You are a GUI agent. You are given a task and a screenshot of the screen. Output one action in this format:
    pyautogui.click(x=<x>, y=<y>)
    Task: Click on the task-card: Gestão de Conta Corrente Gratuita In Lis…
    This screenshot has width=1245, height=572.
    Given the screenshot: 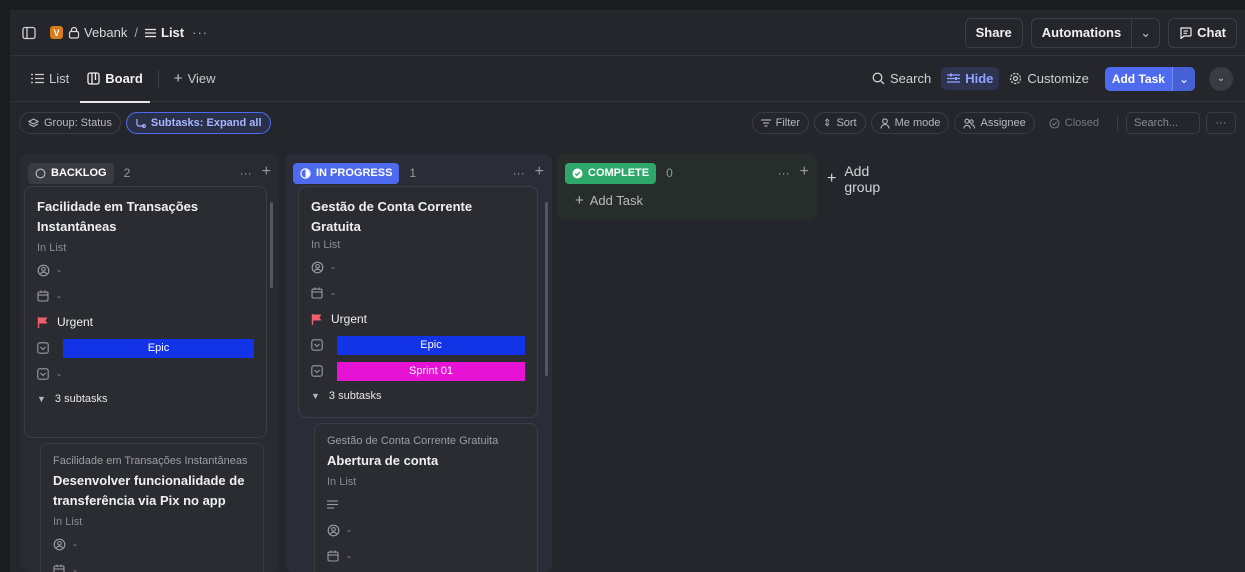 What is the action you would take?
    pyautogui.click(x=418, y=302)
    